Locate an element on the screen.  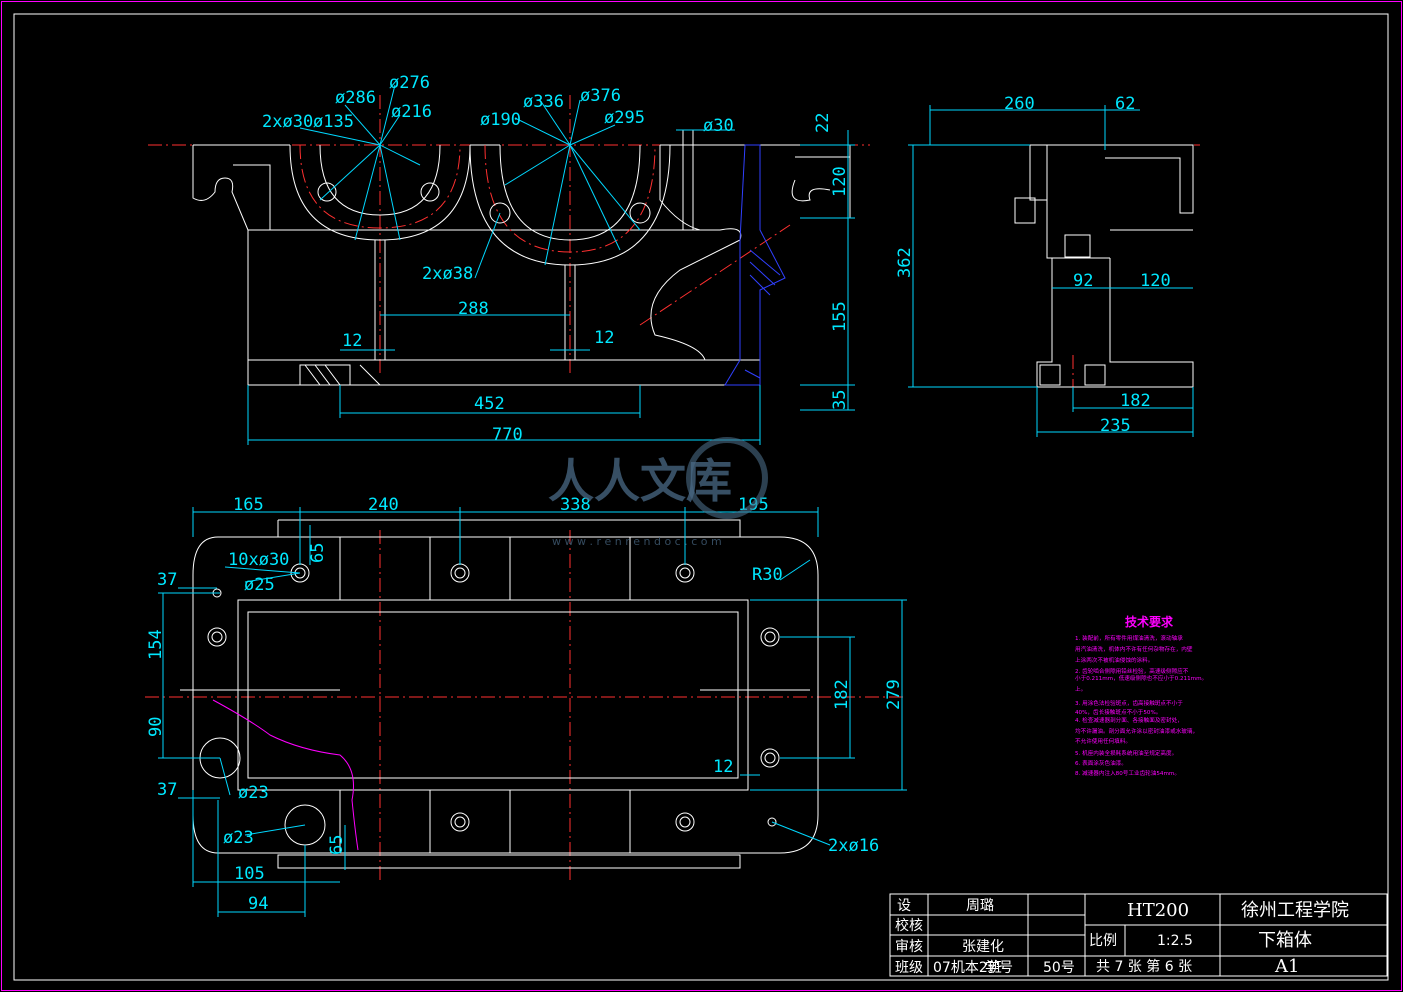
material: HT200 is located at coordinates (1158, 910).